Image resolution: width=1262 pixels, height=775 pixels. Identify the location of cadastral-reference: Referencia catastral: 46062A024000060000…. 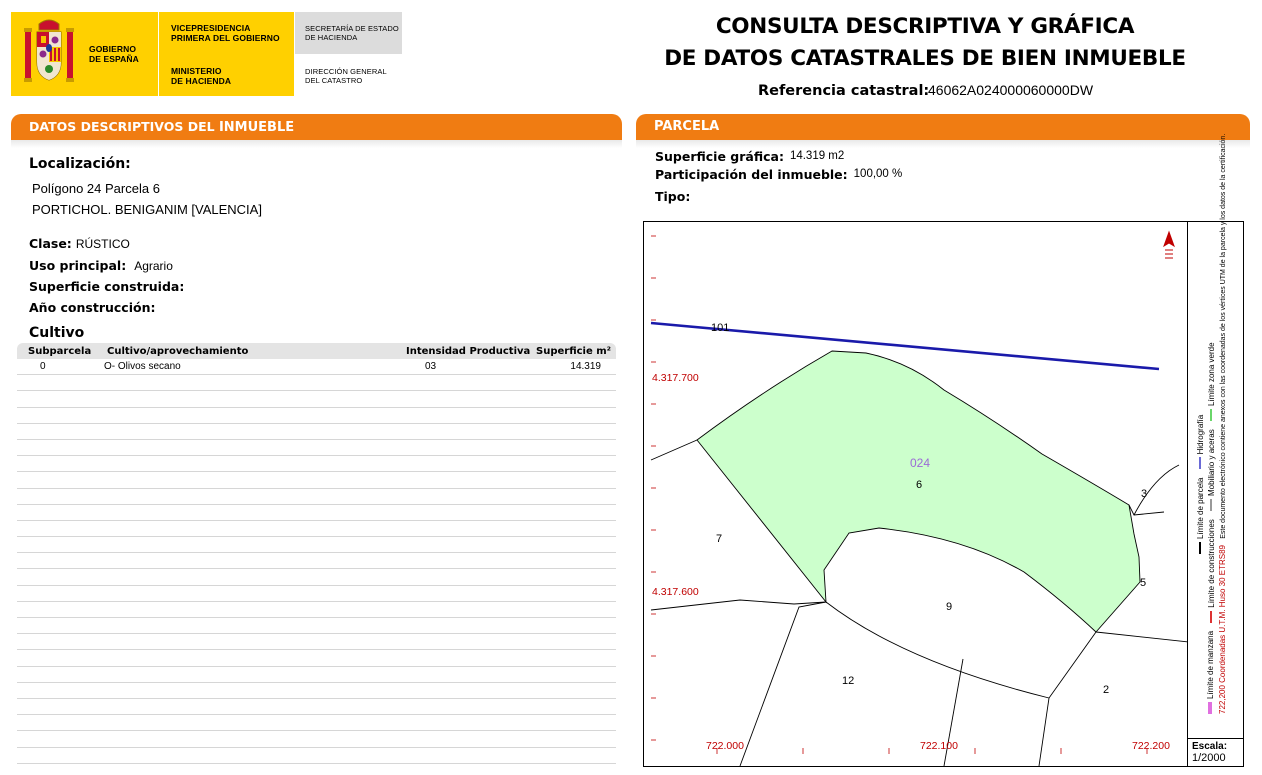
(925, 90).